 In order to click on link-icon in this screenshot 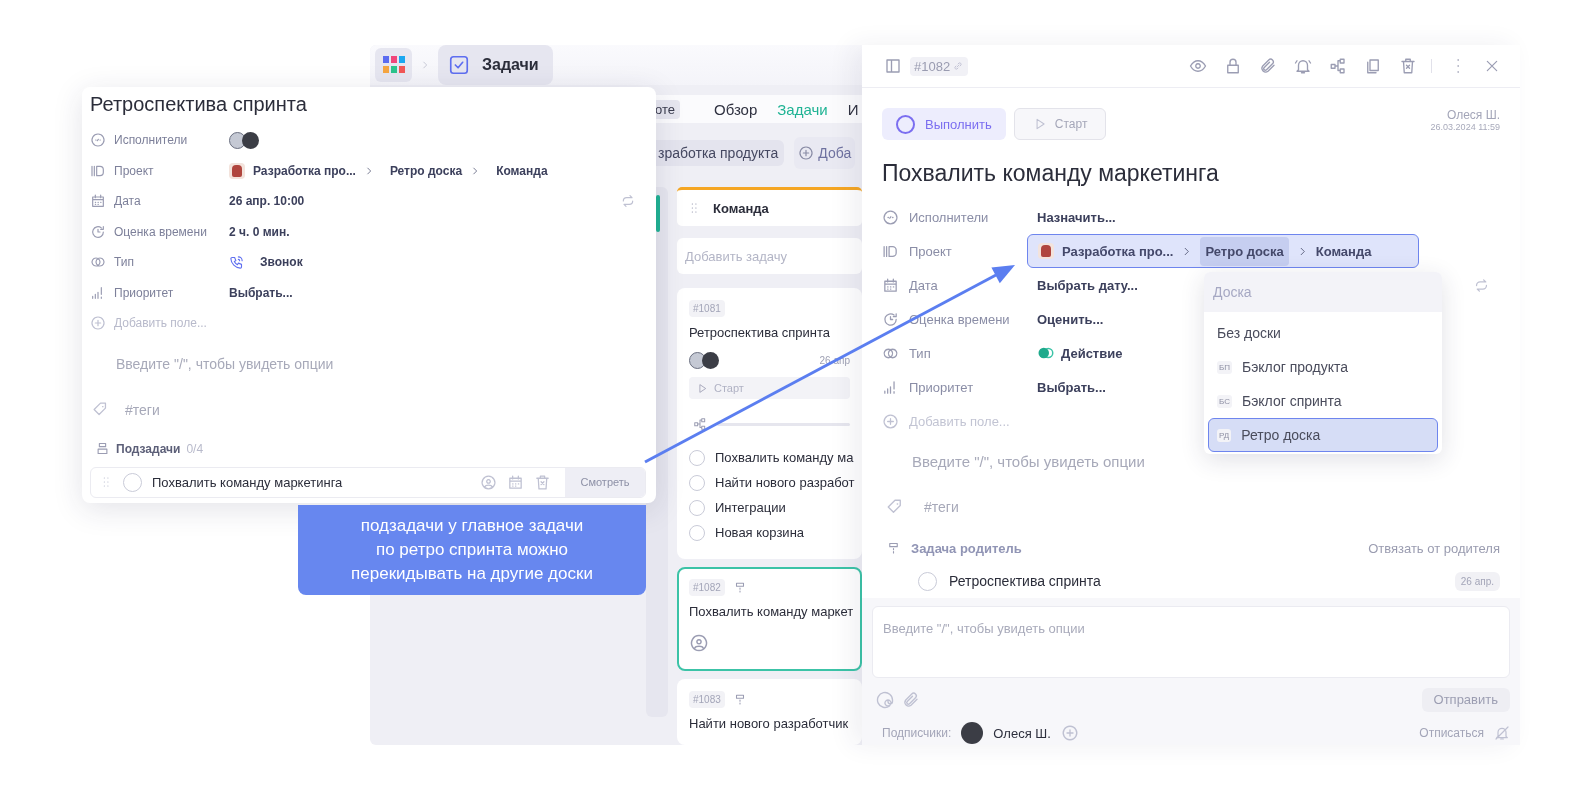, I will do `click(958, 66)`.